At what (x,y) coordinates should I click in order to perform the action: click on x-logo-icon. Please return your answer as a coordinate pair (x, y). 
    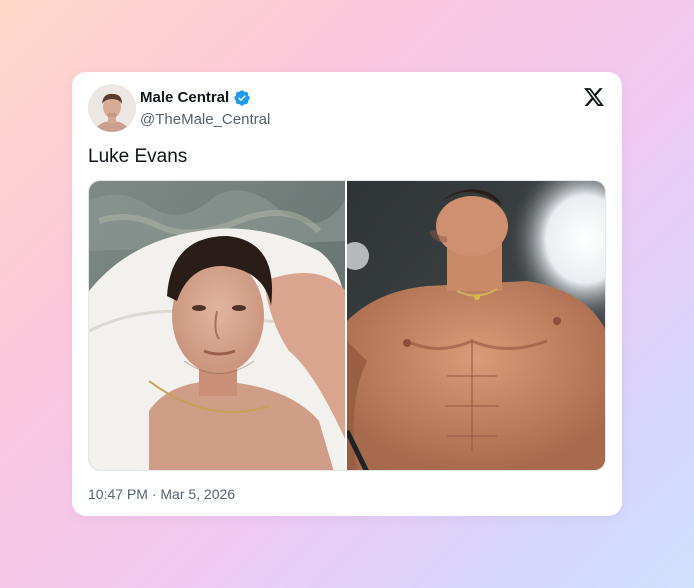
    Looking at the image, I should click on (594, 97).